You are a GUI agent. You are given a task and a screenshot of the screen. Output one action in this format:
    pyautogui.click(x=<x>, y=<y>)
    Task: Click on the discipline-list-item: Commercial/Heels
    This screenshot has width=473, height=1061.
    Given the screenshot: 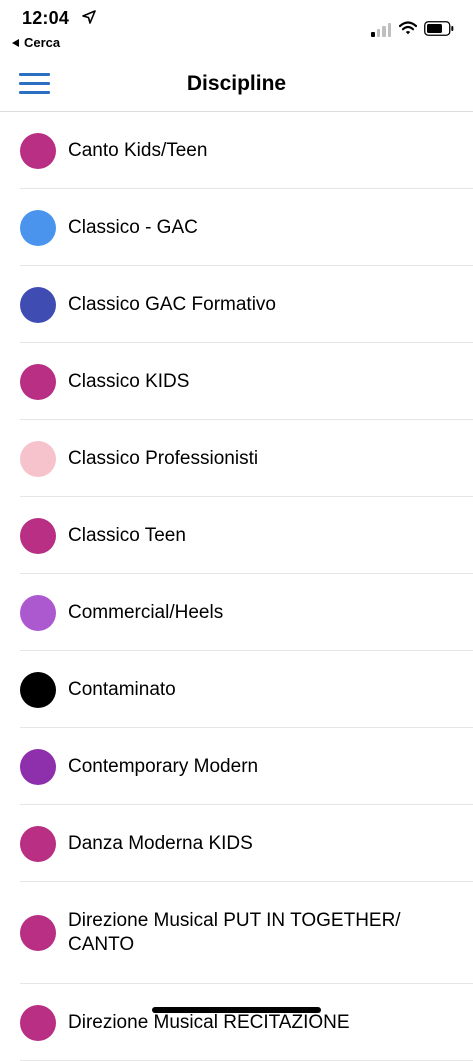 What is the action you would take?
    pyautogui.click(x=236, y=612)
    